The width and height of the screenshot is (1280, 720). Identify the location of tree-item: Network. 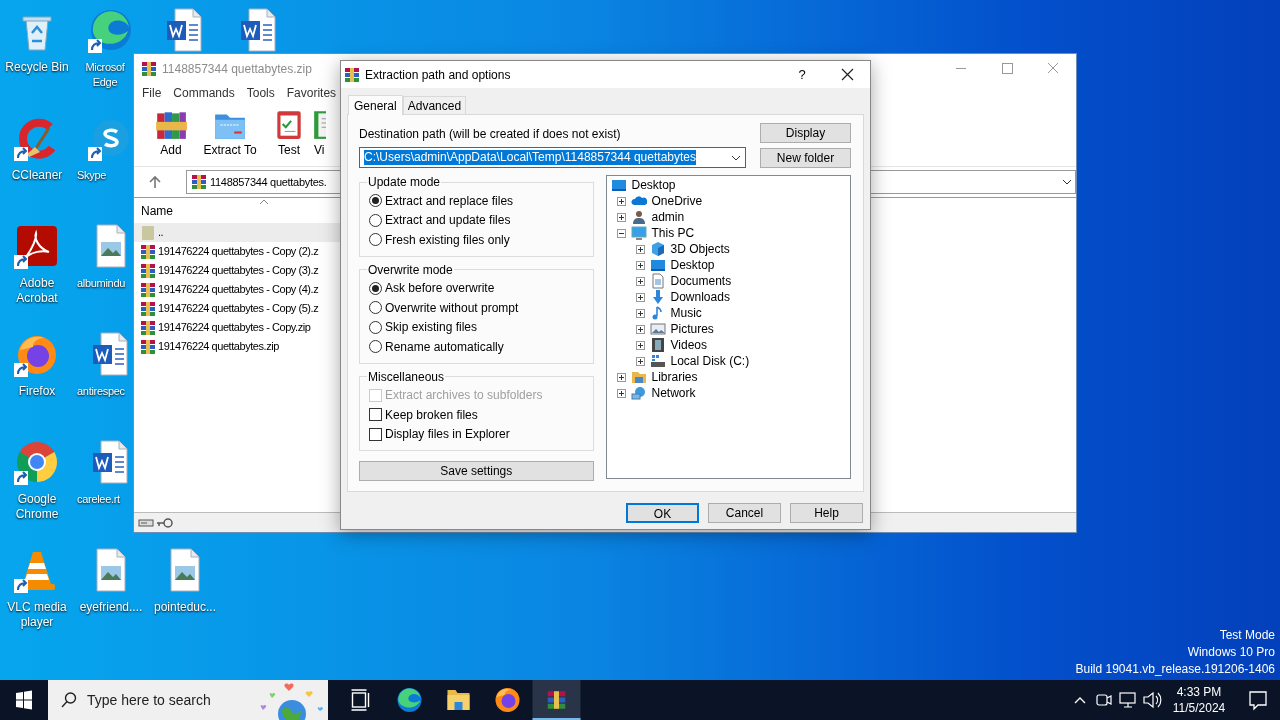
(673, 393).